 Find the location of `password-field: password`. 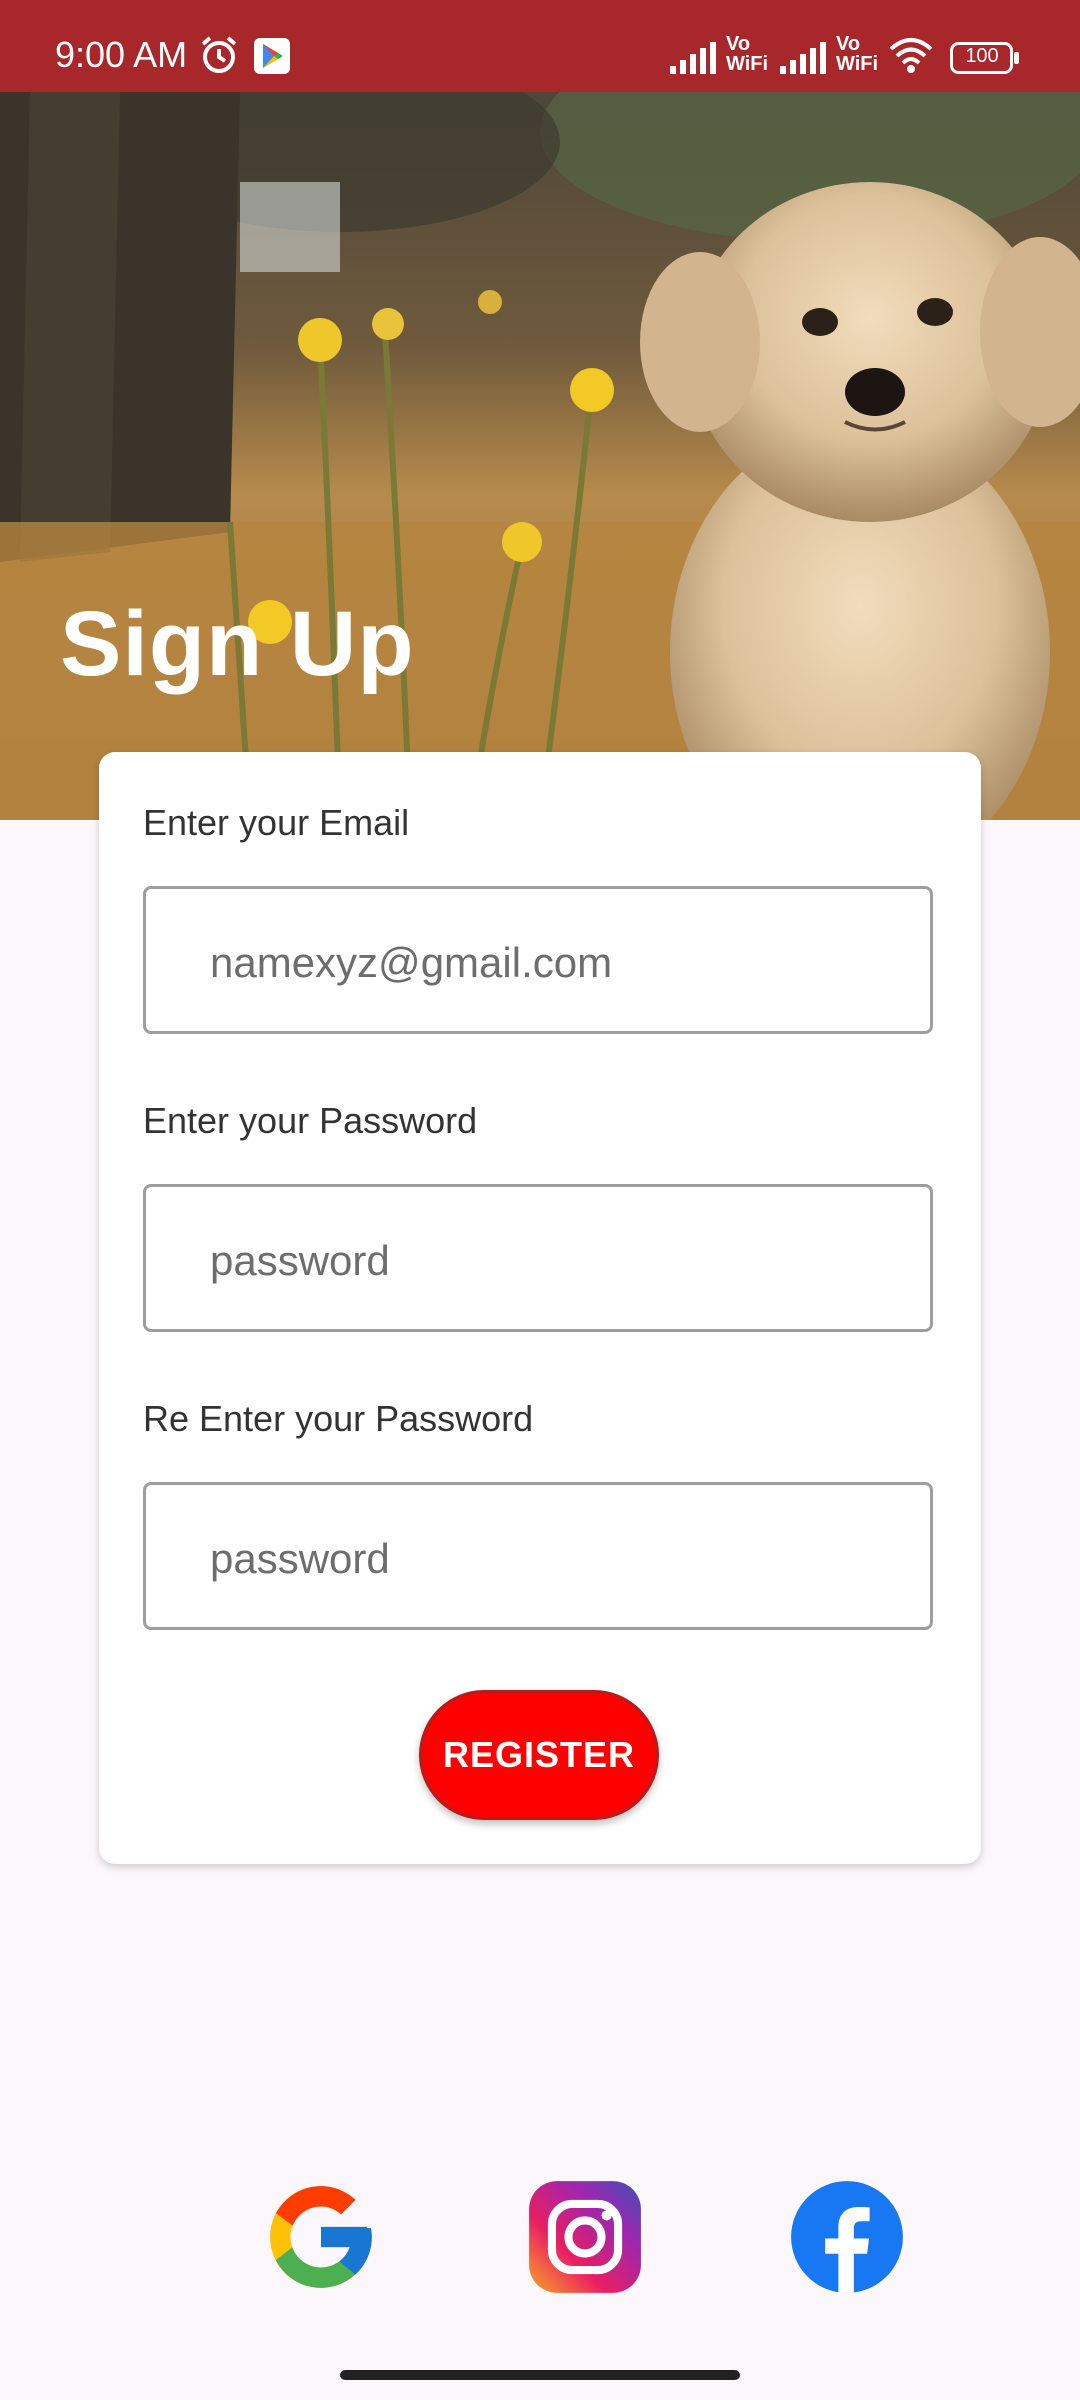

password-field: password is located at coordinates (538, 1258).